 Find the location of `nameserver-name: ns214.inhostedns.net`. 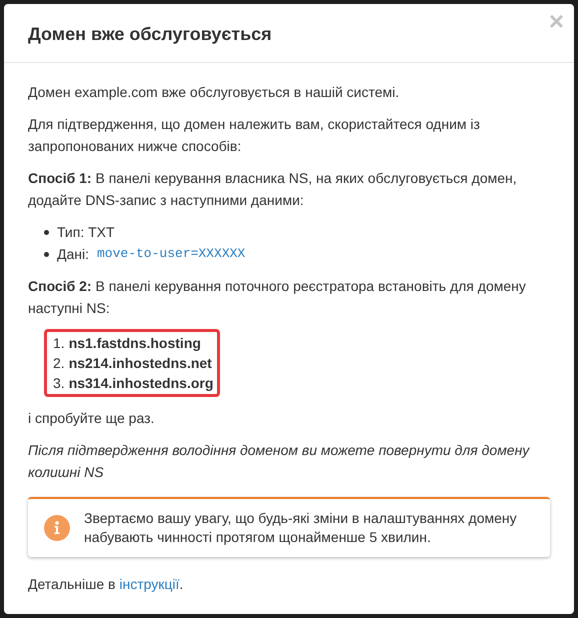

nameserver-name: ns214.inhostedns.net is located at coordinates (140, 363).